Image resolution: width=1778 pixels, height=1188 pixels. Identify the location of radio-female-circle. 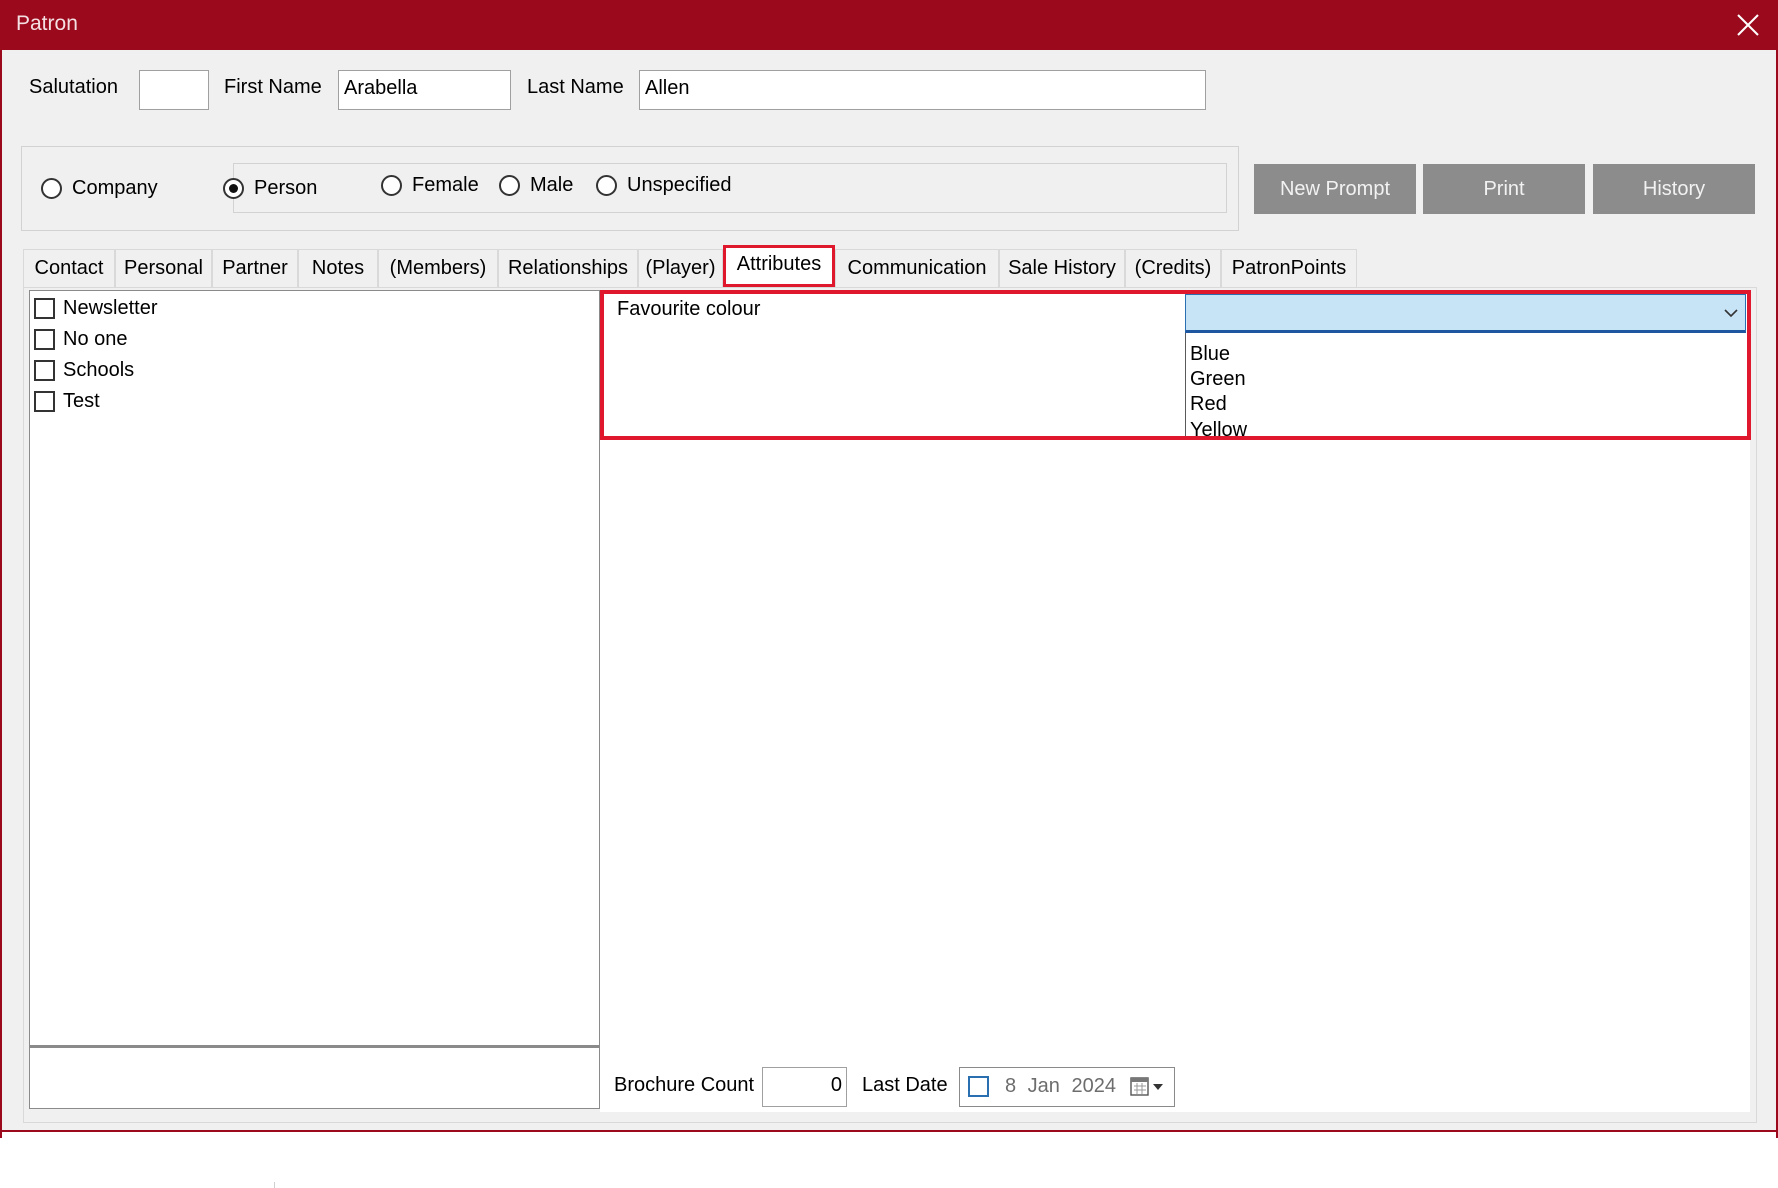
(391, 185).